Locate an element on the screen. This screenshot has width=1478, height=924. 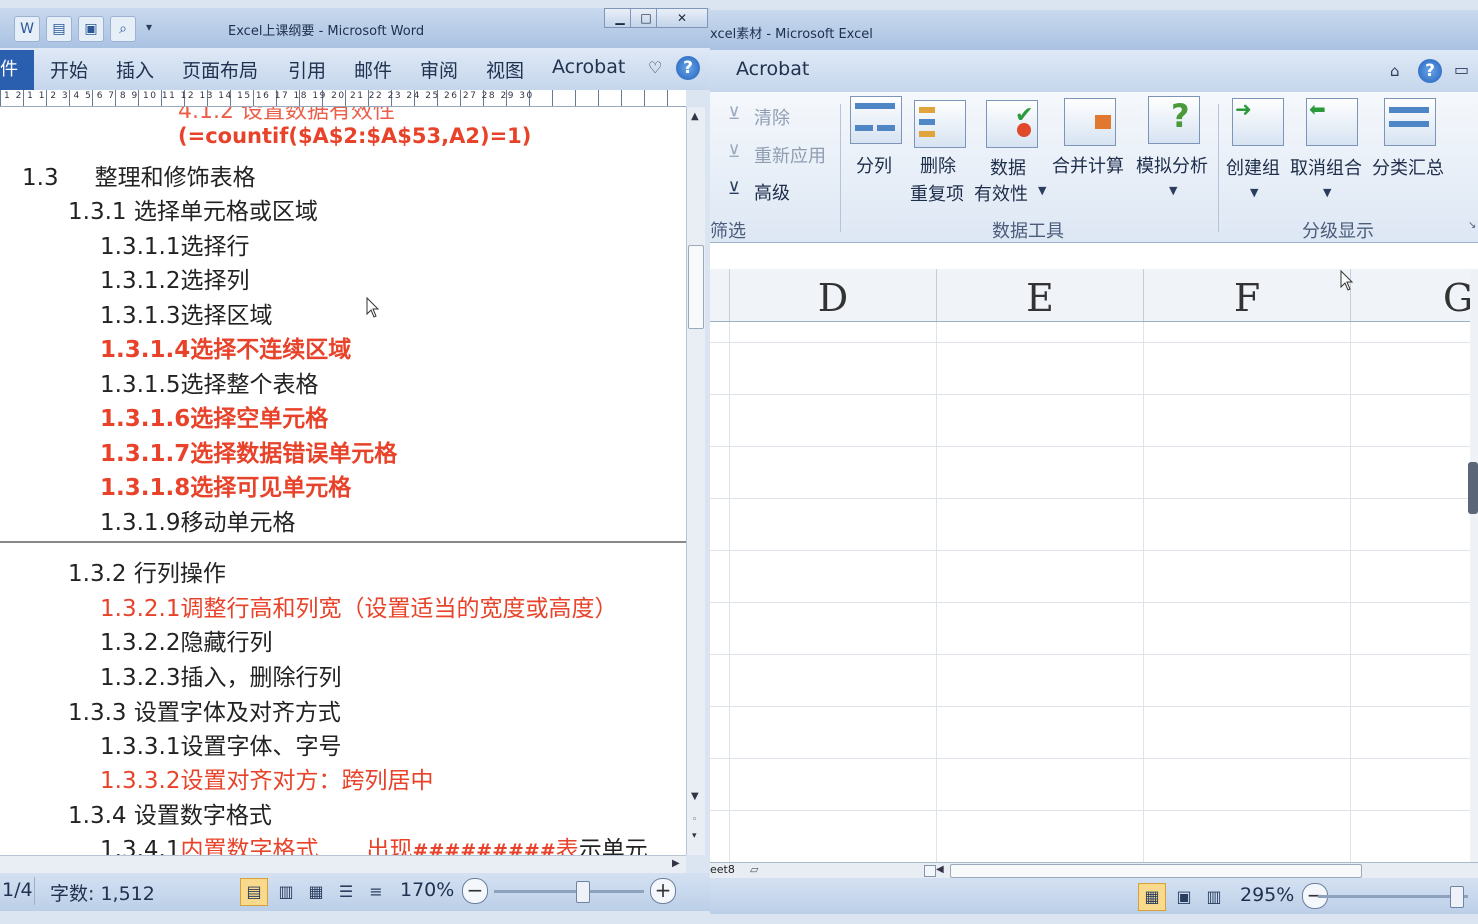
excel-zoom-slider is located at coordinates (1393, 896).